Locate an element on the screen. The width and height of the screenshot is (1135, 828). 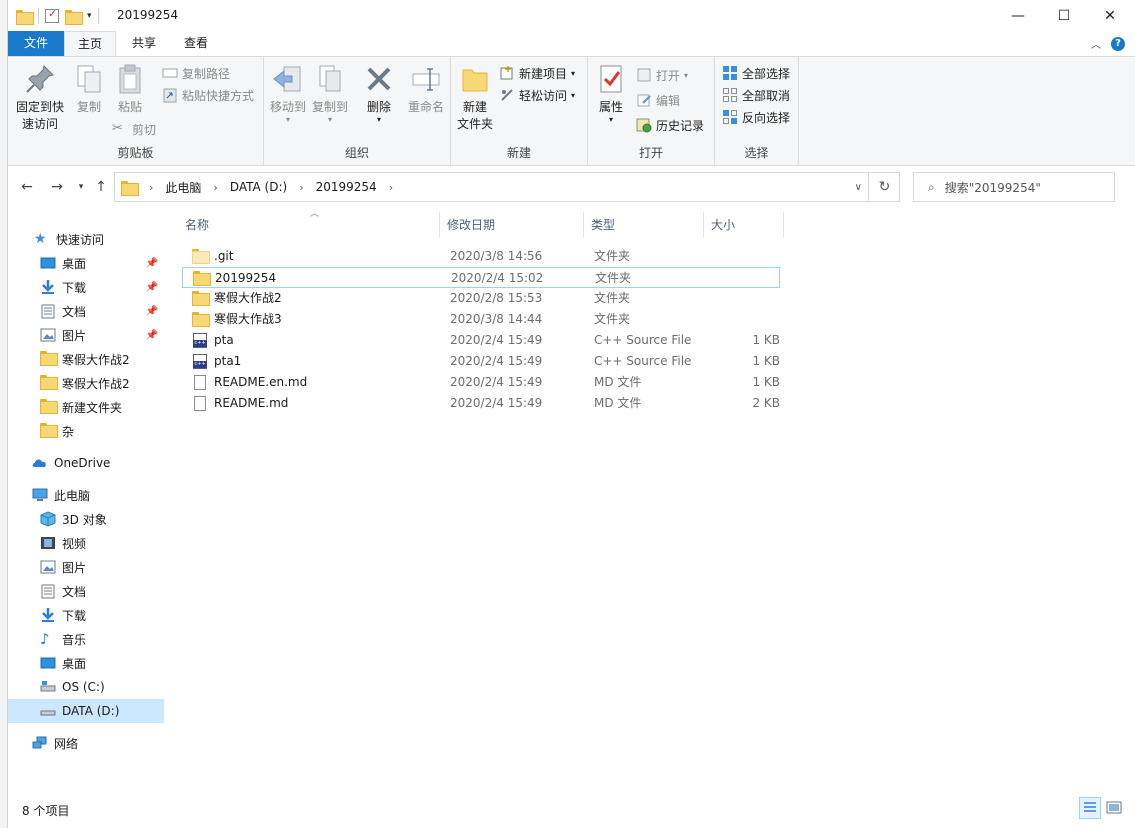
nav-folder-hanjia2: 寒假大作战2 is located at coordinates (86, 359).